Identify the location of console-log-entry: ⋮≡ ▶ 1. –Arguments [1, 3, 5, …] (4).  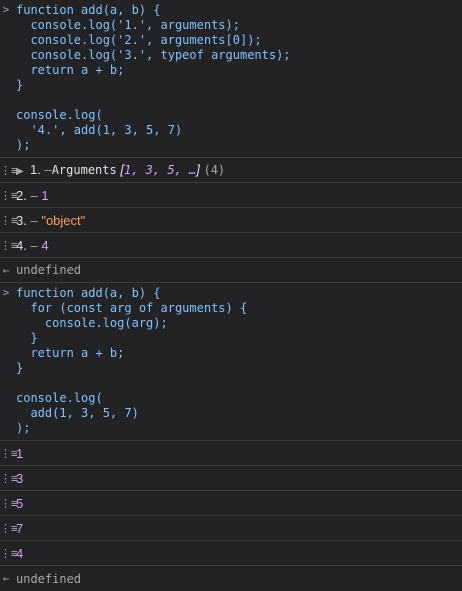
(231, 170).